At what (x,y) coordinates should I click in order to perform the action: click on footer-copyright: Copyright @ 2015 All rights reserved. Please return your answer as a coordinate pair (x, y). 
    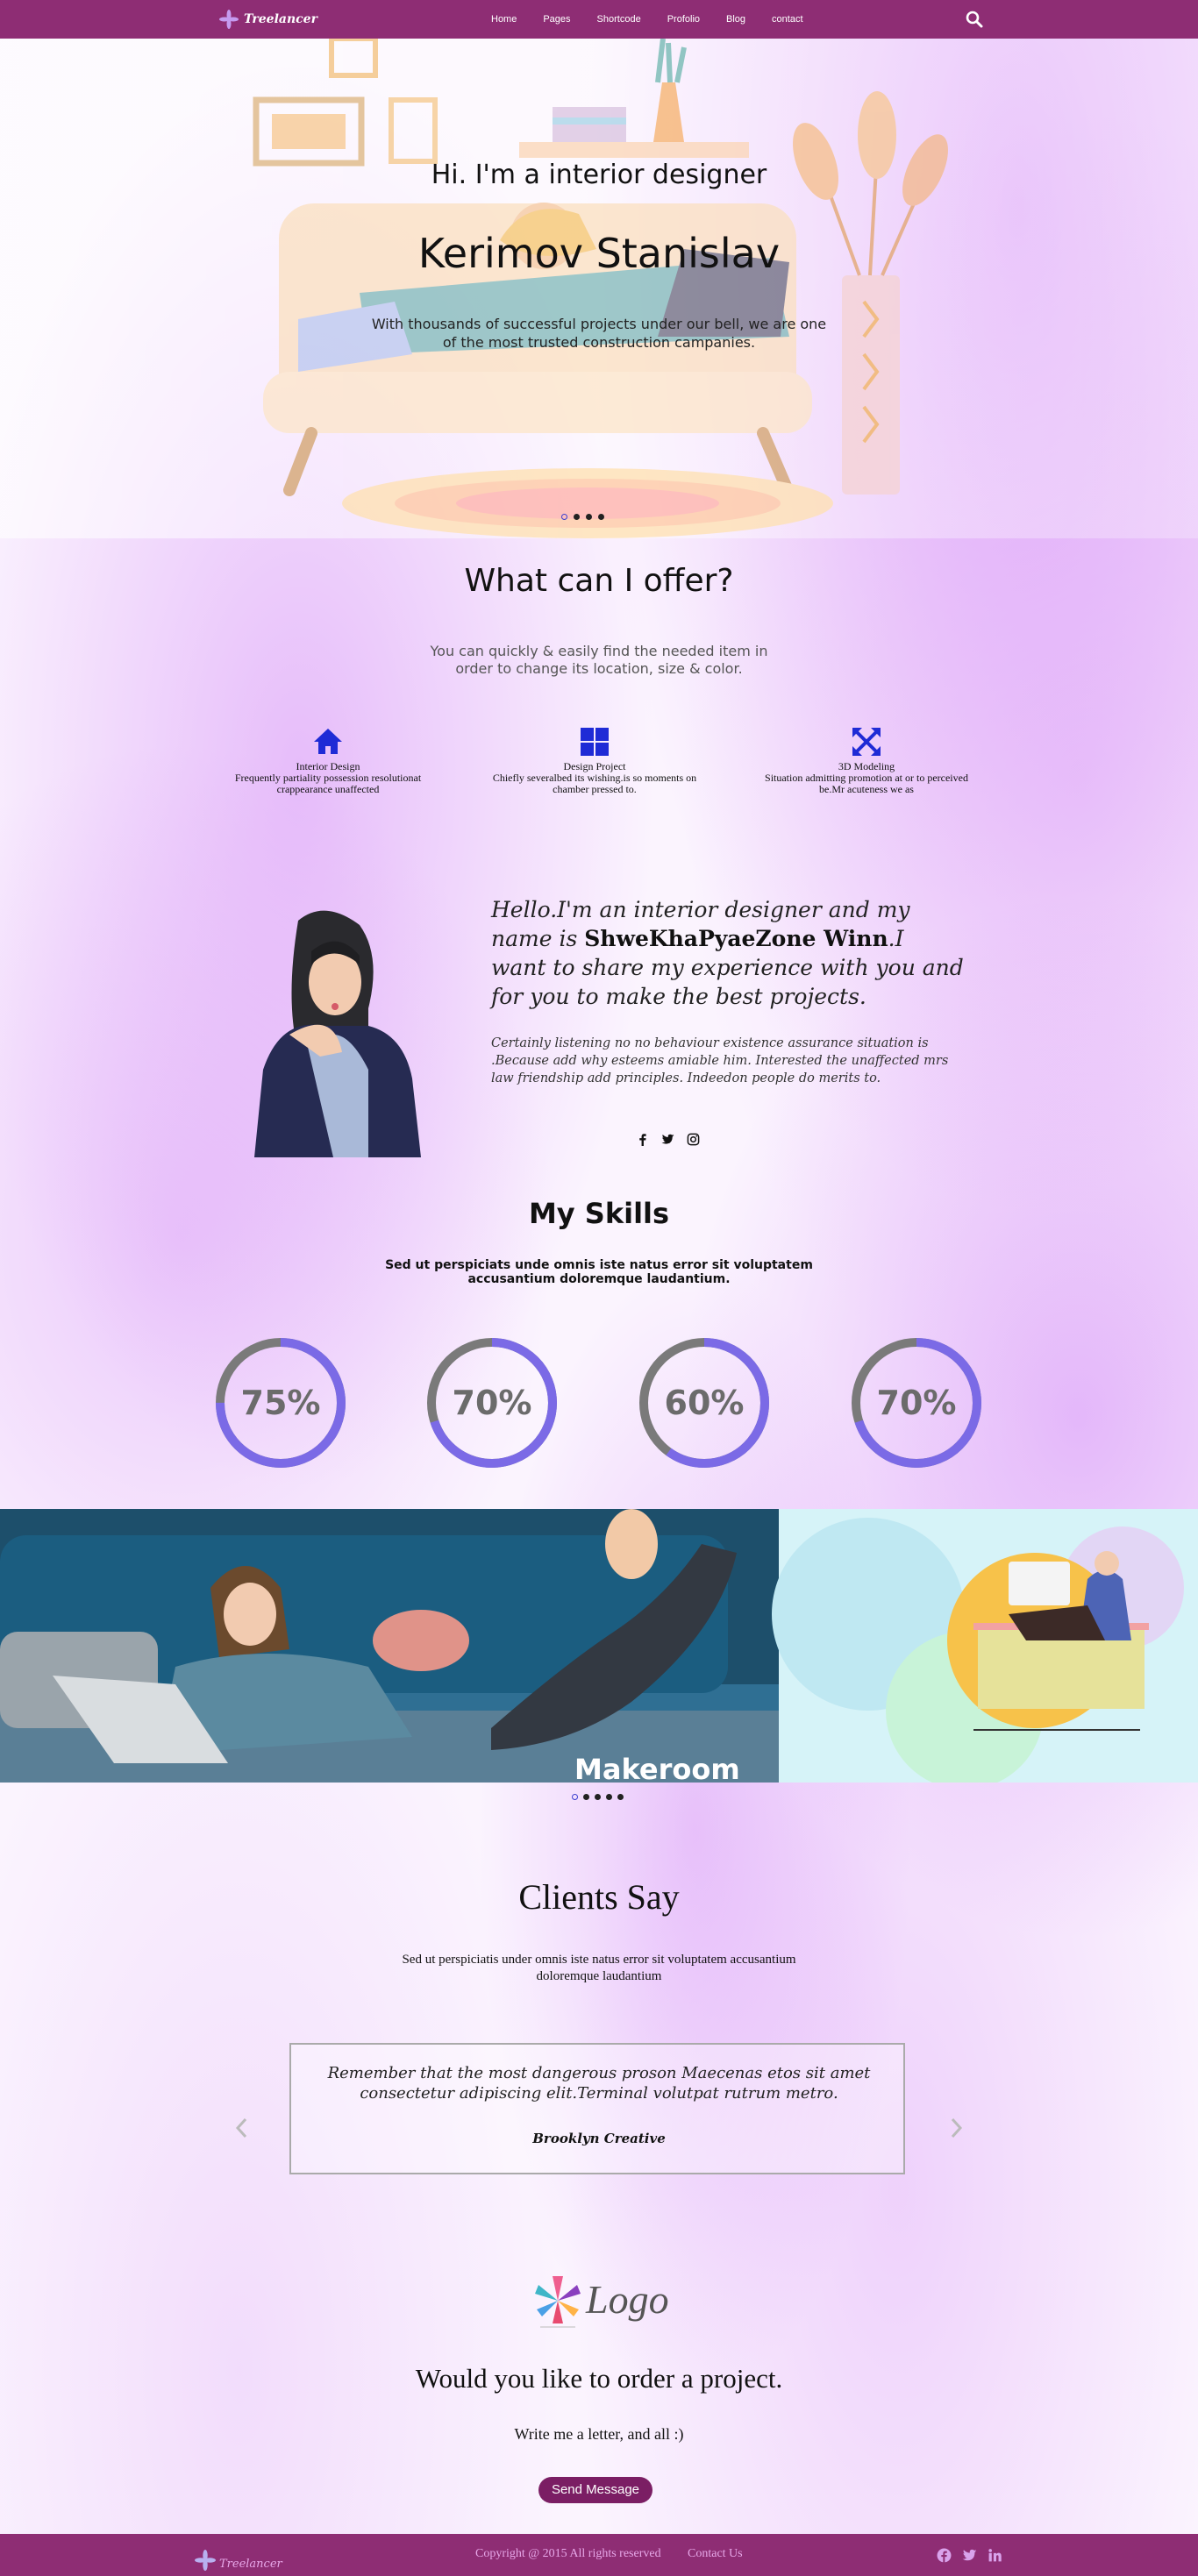
    Looking at the image, I should click on (568, 2553).